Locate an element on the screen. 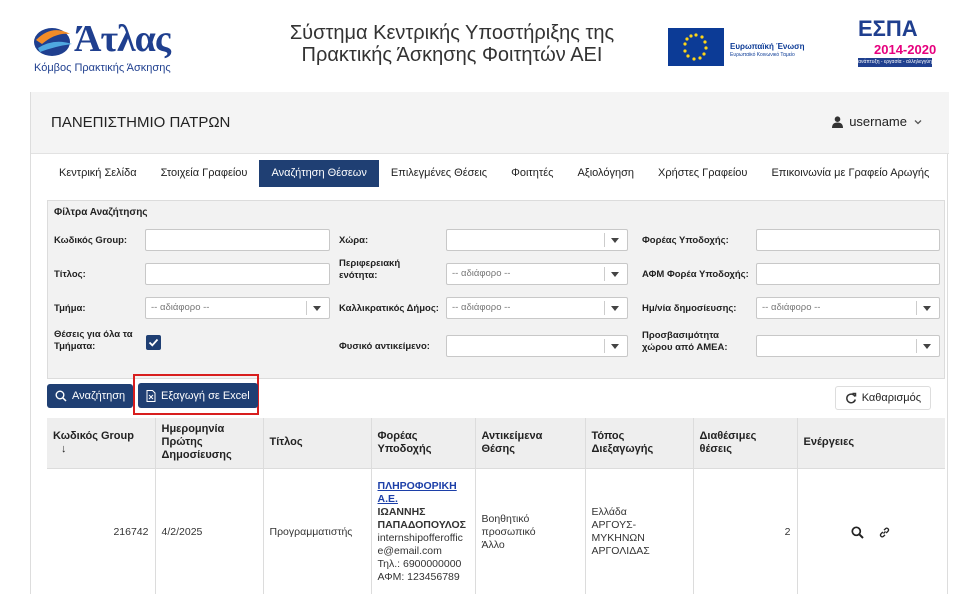  col-first-pub-date: Ημερομηνία Πρώτης Δημοσίευσης is located at coordinates (209, 443).